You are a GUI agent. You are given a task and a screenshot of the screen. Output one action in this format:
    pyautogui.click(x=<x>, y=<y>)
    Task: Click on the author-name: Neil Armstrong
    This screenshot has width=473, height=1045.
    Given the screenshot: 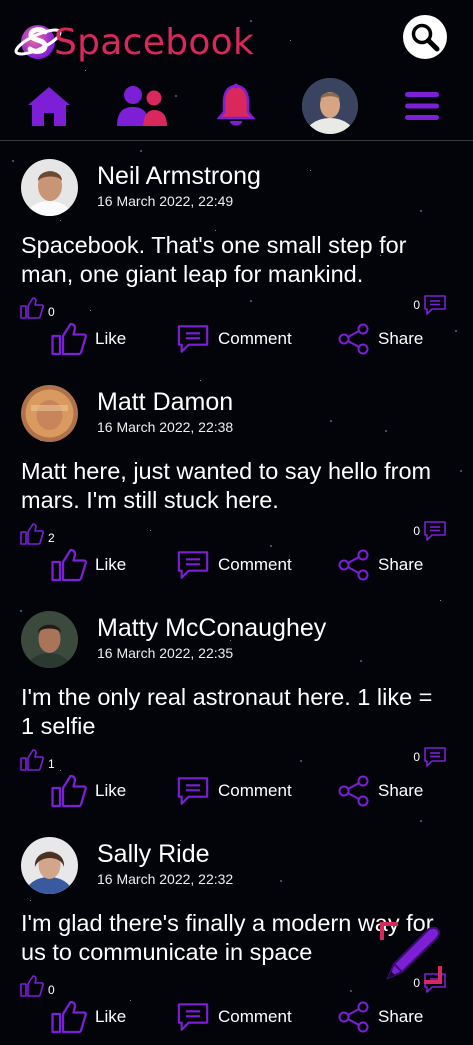 What is the action you would take?
    pyautogui.click(x=179, y=176)
    